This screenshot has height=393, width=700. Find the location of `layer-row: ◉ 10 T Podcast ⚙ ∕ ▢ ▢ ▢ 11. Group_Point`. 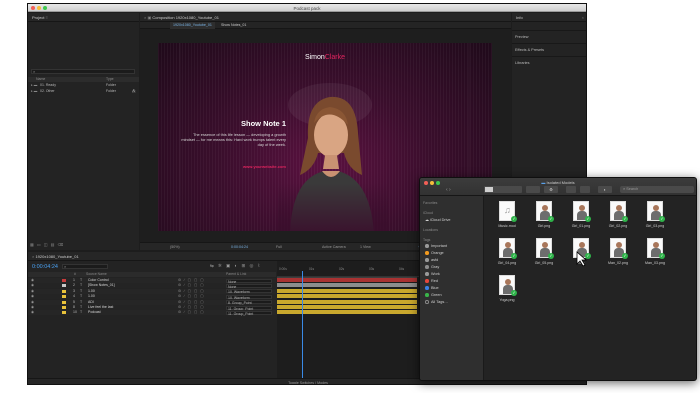

layer-row: ◉ 10 T Podcast ⚙ ∕ ▢ ▢ ▢ 11. Group_Point is located at coordinates (152, 313).